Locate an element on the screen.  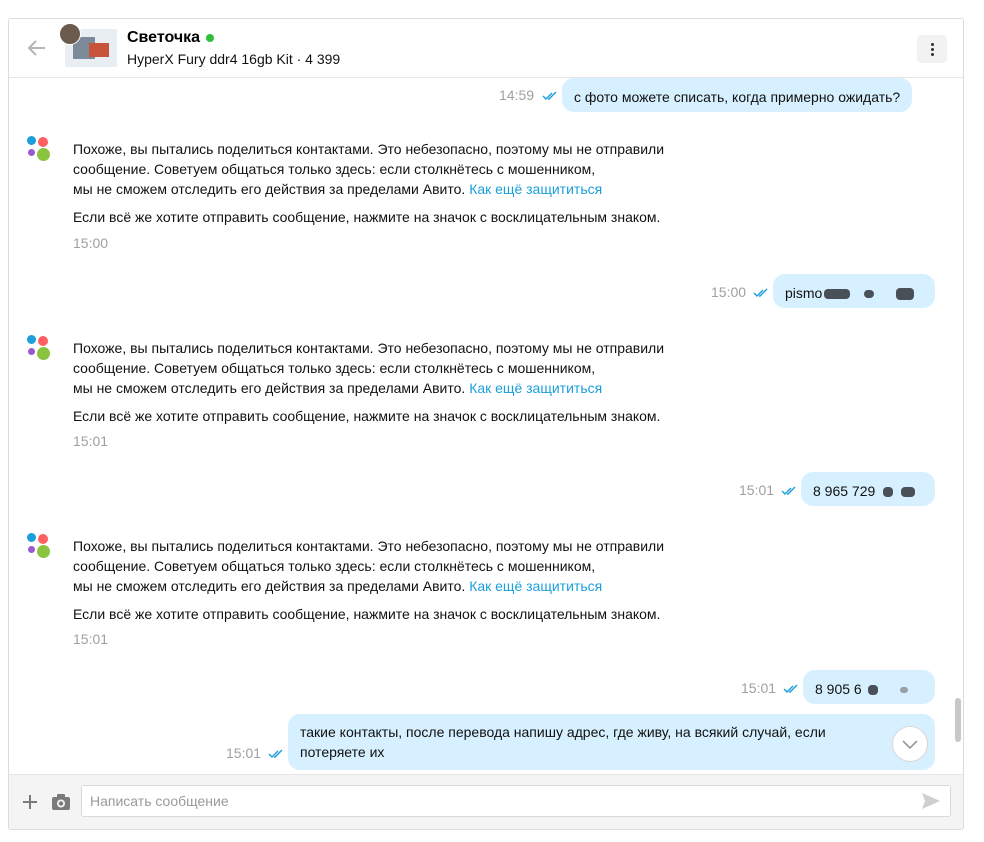
message-text: pismo is located at coordinates (804, 293).